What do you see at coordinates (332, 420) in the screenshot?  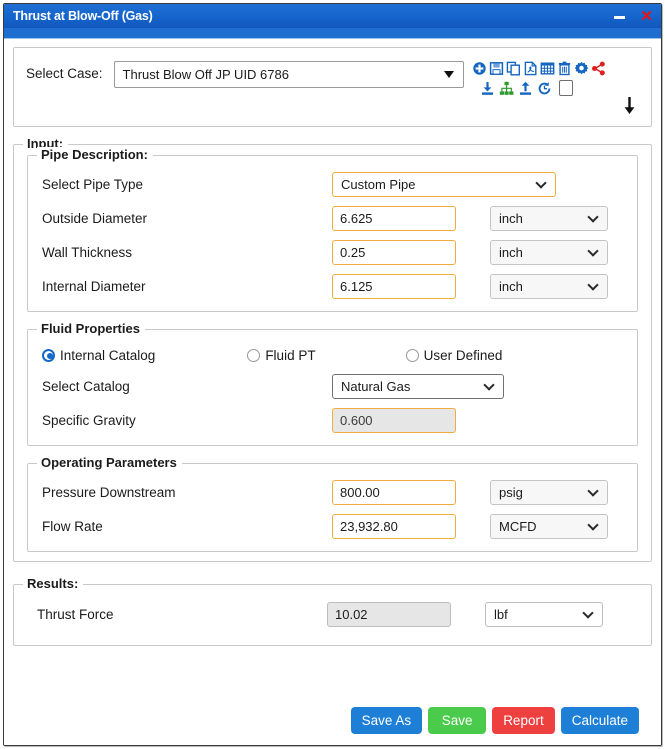 I see `row-specific-gravity: Specific Gravity 0.600` at bounding box center [332, 420].